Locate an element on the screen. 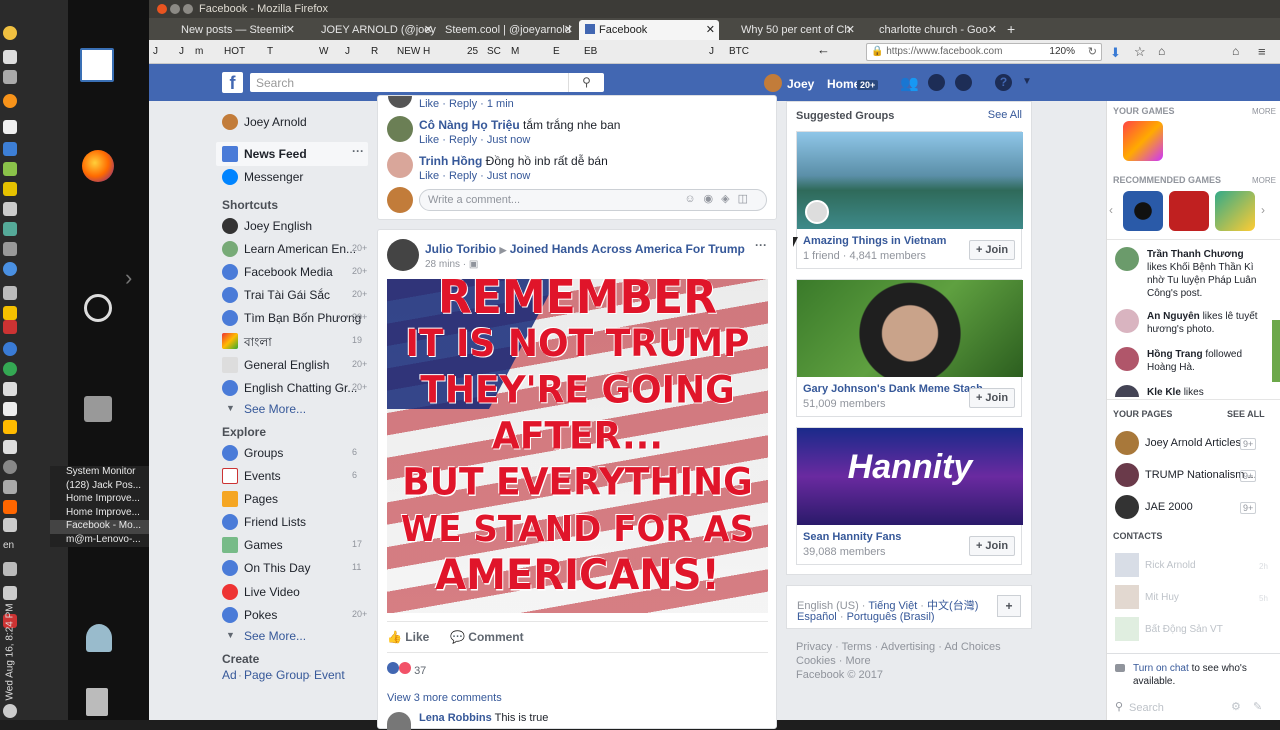 The height and width of the screenshot is (730, 1280). casino-game-icon is located at coordinates (1189, 211).